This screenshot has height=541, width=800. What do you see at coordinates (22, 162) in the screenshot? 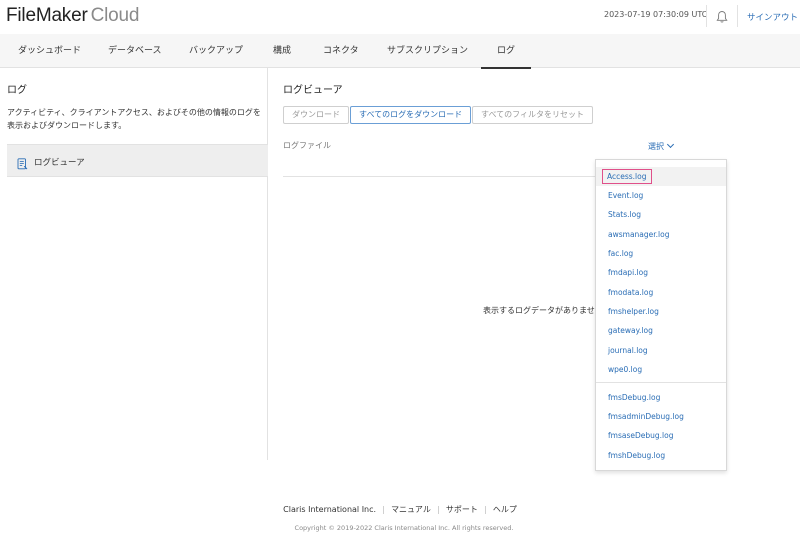
I see `document-icon` at bounding box center [22, 162].